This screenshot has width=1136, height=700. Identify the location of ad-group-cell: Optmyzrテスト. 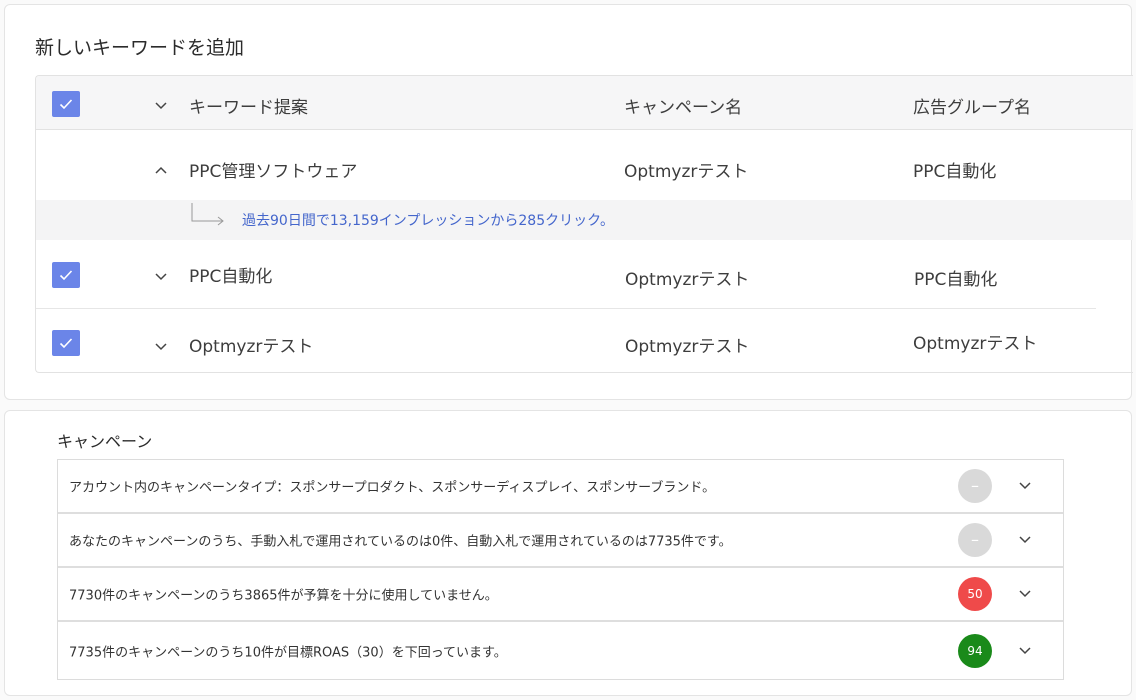
(975, 344).